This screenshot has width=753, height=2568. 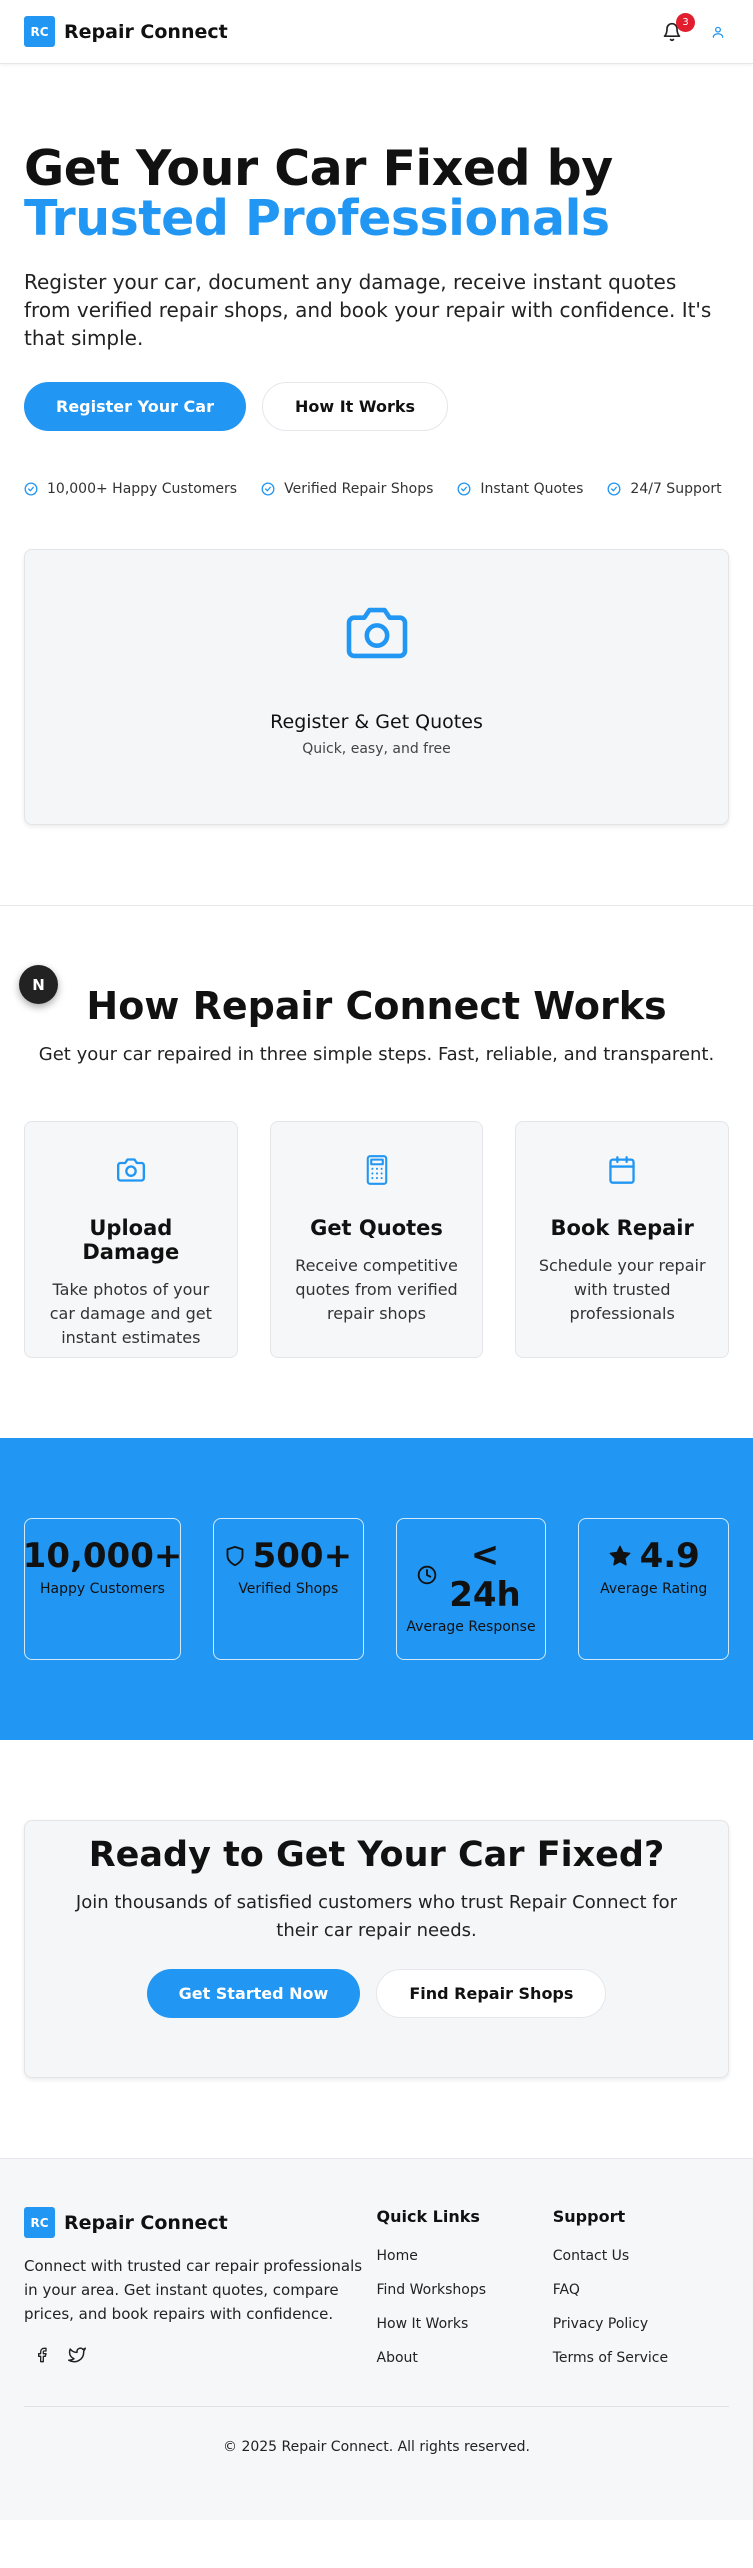 I want to click on footer-link-terms: Terms of Service, so click(x=641, y=2358).